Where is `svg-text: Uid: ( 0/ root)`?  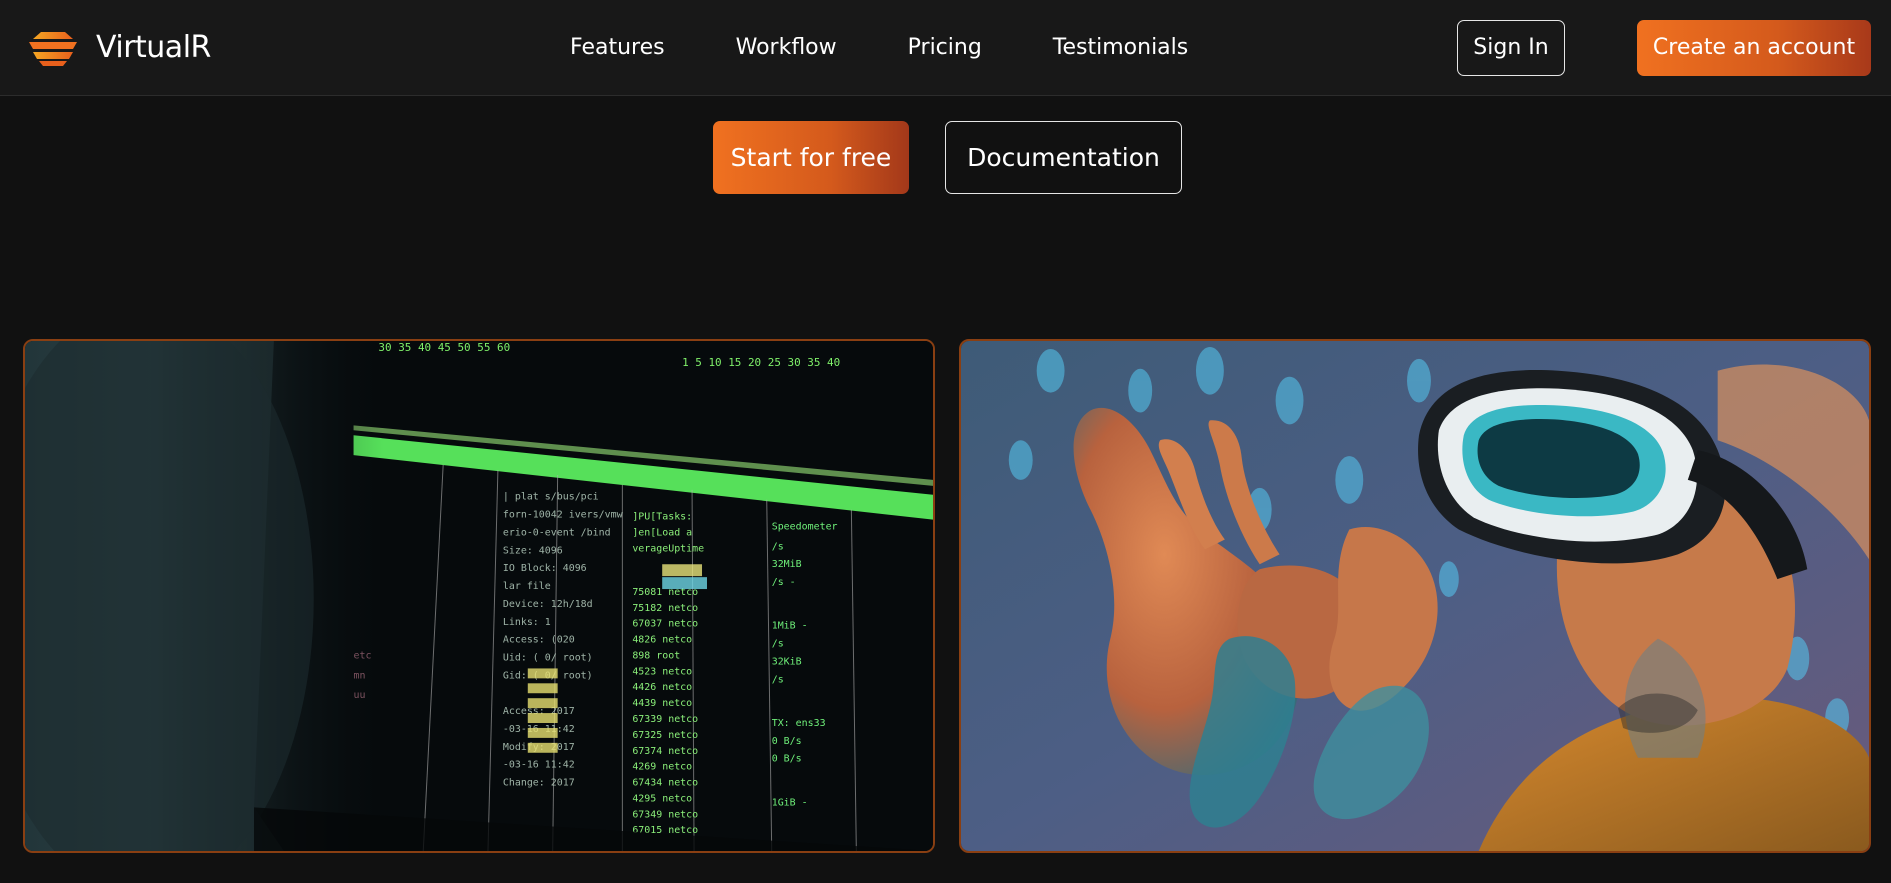
svg-text: Uid: ( 0/ root) is located at coordinates (548, 658).